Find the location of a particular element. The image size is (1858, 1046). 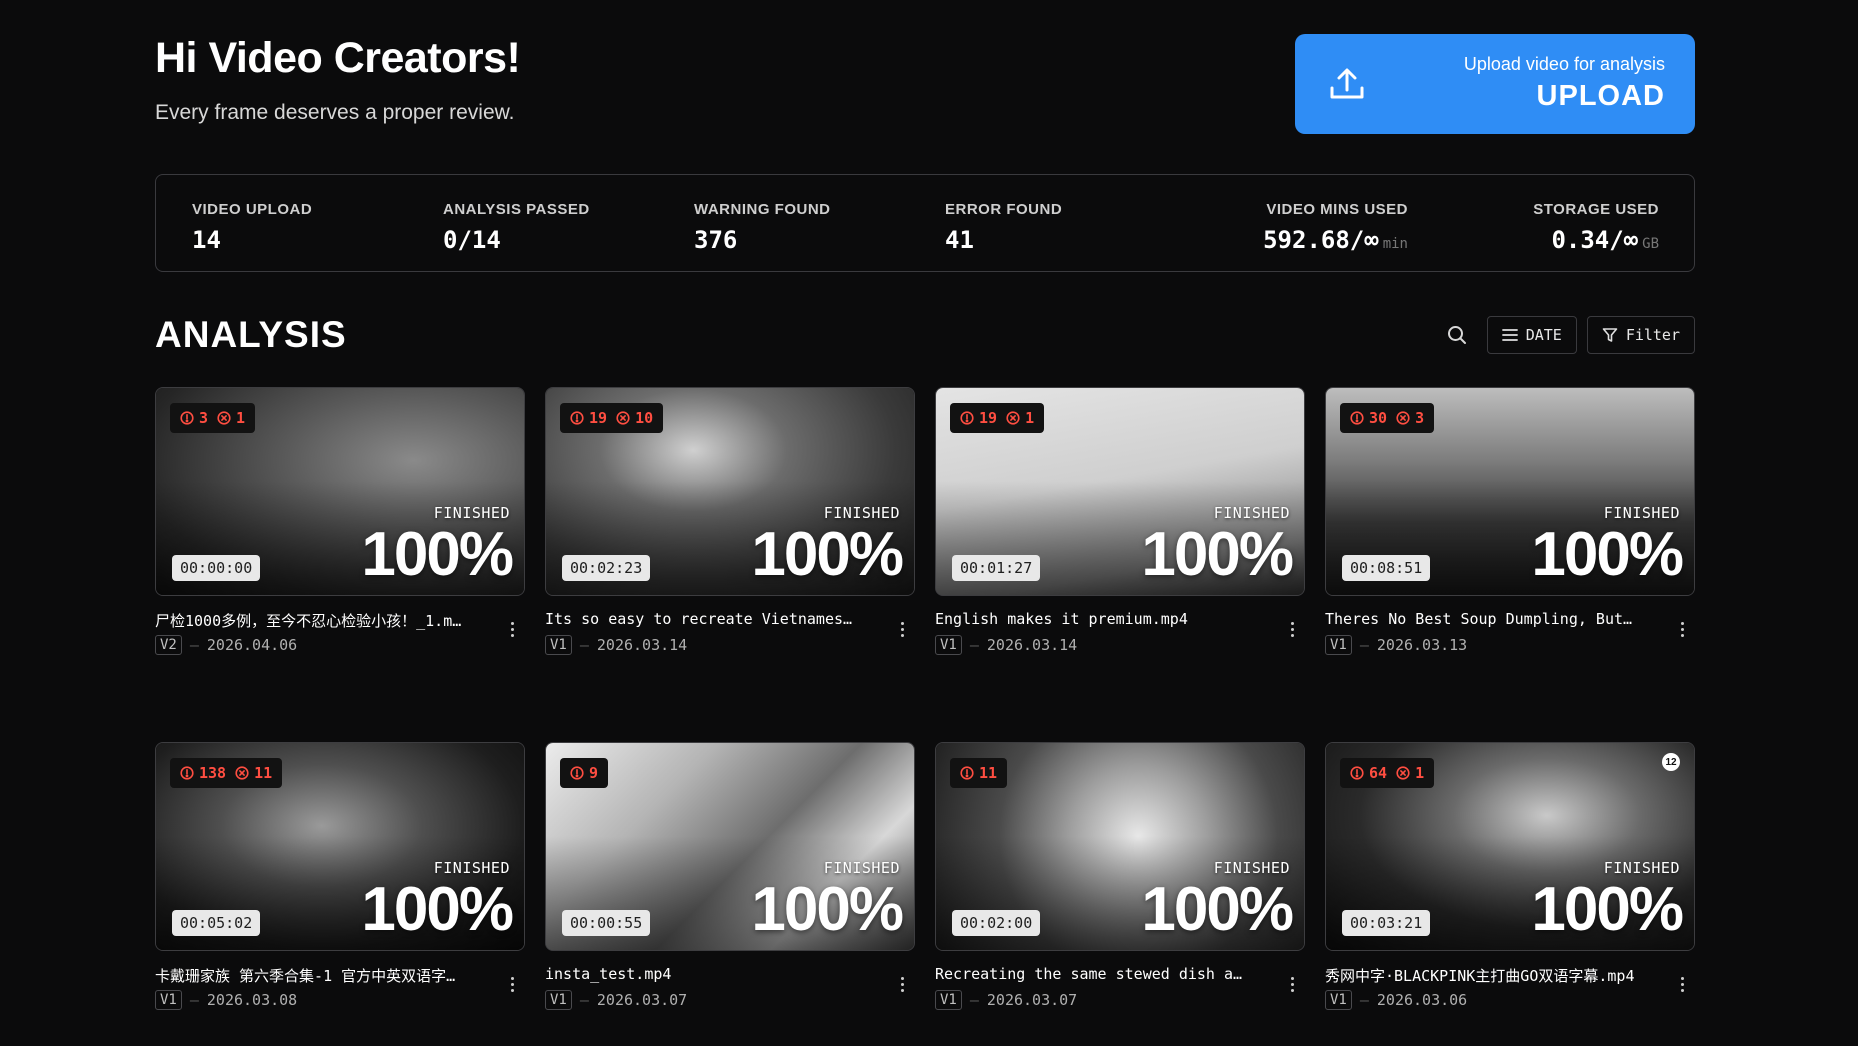

issue-badges: 9 is located at coordinates (584, 773).